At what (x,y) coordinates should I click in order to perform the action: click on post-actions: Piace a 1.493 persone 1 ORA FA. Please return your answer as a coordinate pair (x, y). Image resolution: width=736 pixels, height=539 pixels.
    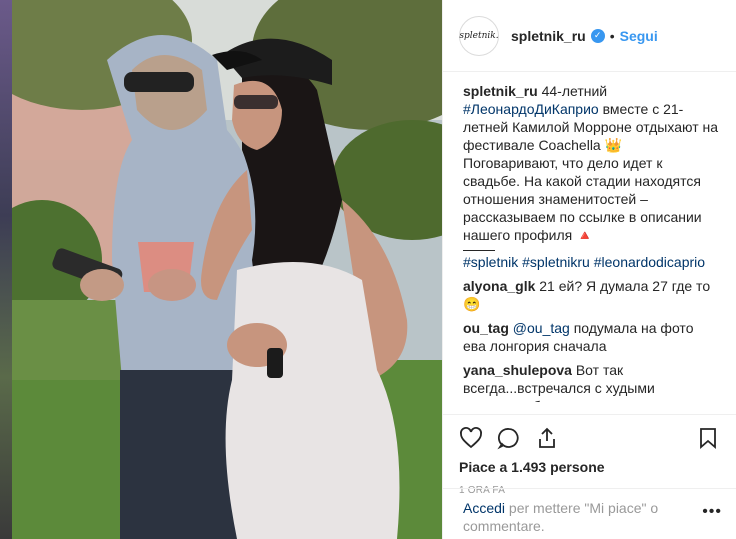
    Looking at the image, I should click on (589, 455).